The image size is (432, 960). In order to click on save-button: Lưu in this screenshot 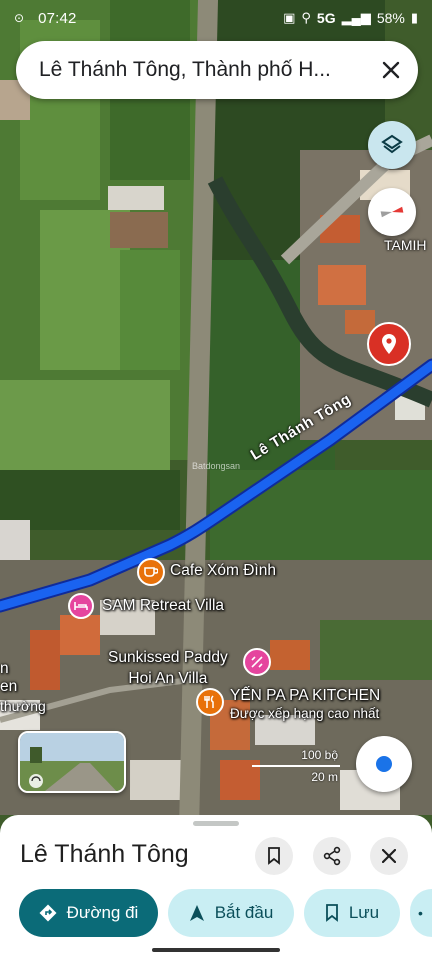, I will do `click(352, 913)`.